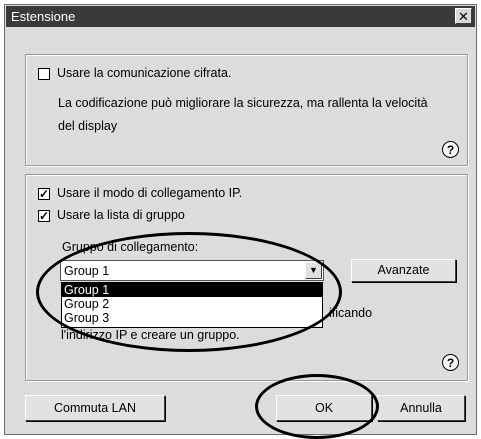  Describe the element at coordinates (130, 247) in the screenshot. I see `connection-group-label: Gruppo di collegamento:` at that location.